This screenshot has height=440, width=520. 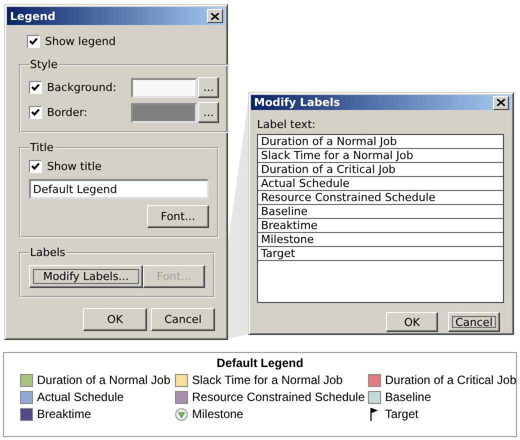 I want to click on legend-label: Slack Time for a Normal Job, so click(x=267, y=380).